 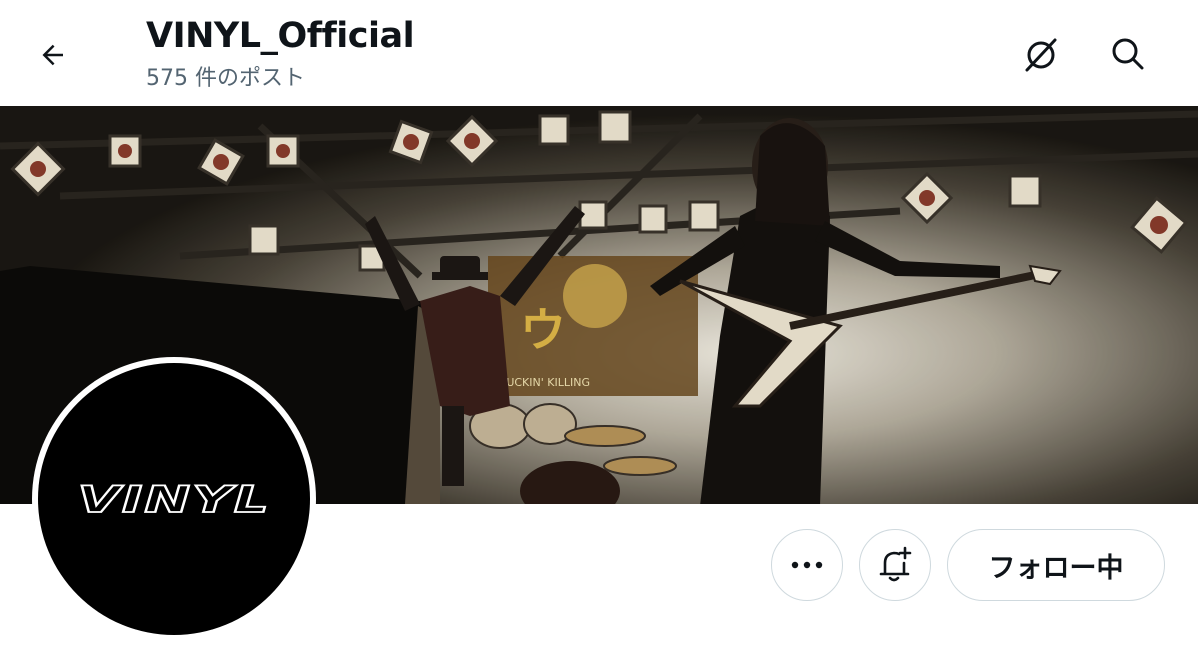 I want to click on page-title: VINYL_Official, so click(x=280, y=36).